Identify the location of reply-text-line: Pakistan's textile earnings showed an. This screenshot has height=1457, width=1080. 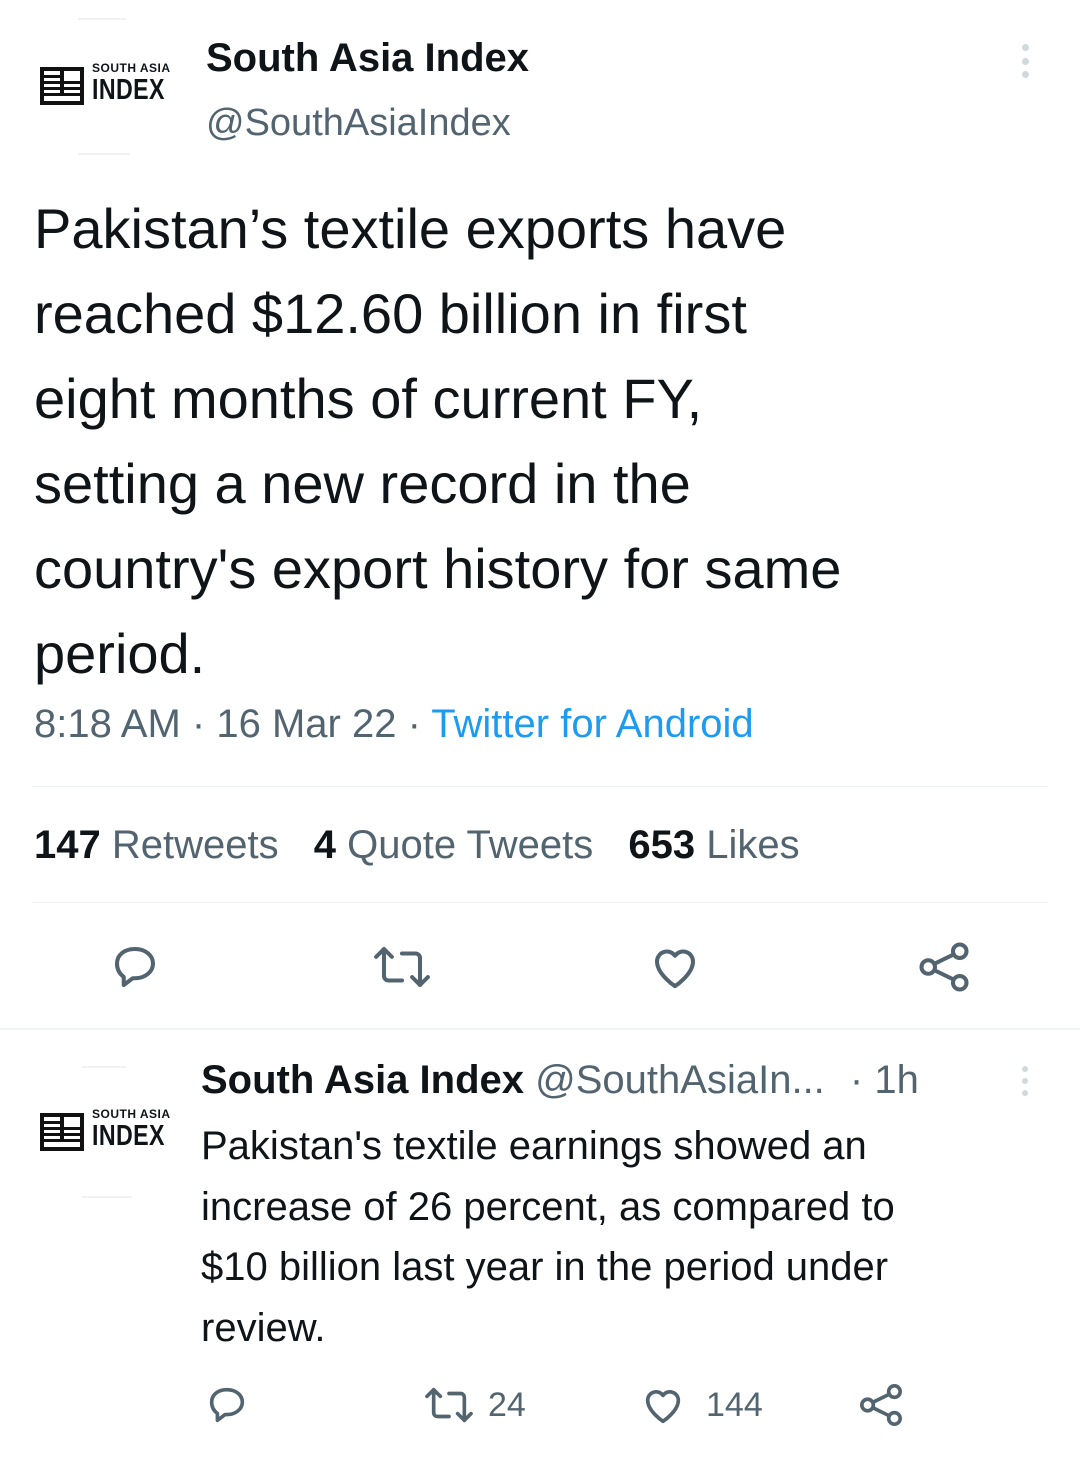
(534, 1146).